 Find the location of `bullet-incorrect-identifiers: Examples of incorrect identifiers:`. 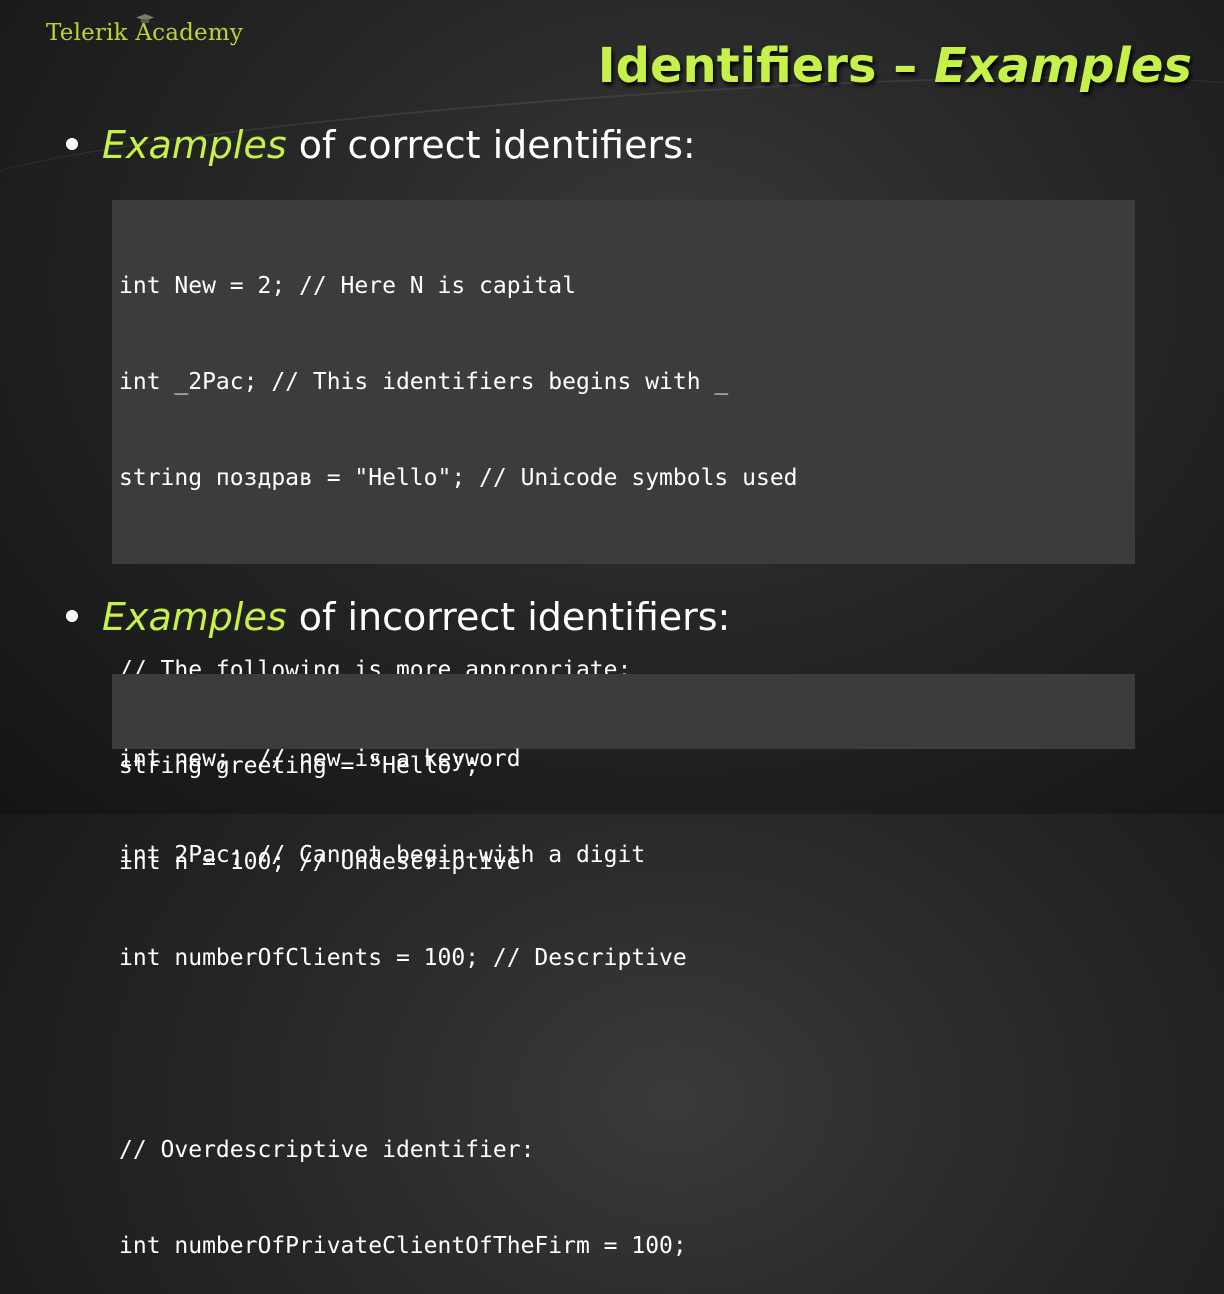

bullet-incorrect-identifiers: Examples of incorrect identifiers: is located at coordinates (398, 617).